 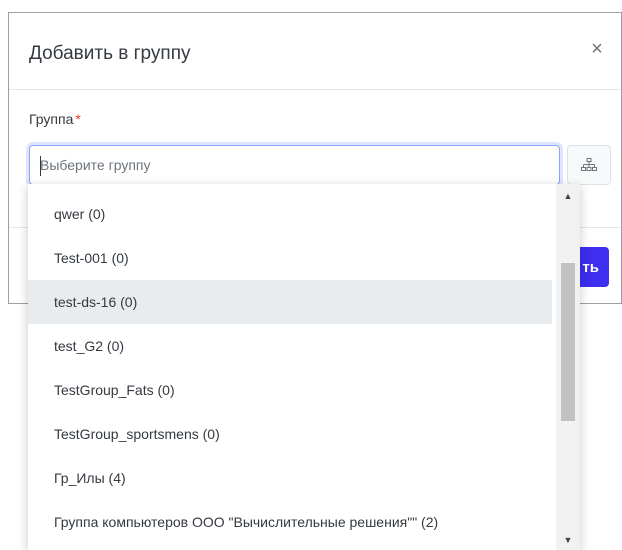 I want to click on dialog-title: Добавить в группу, so click(x=110, y=53).